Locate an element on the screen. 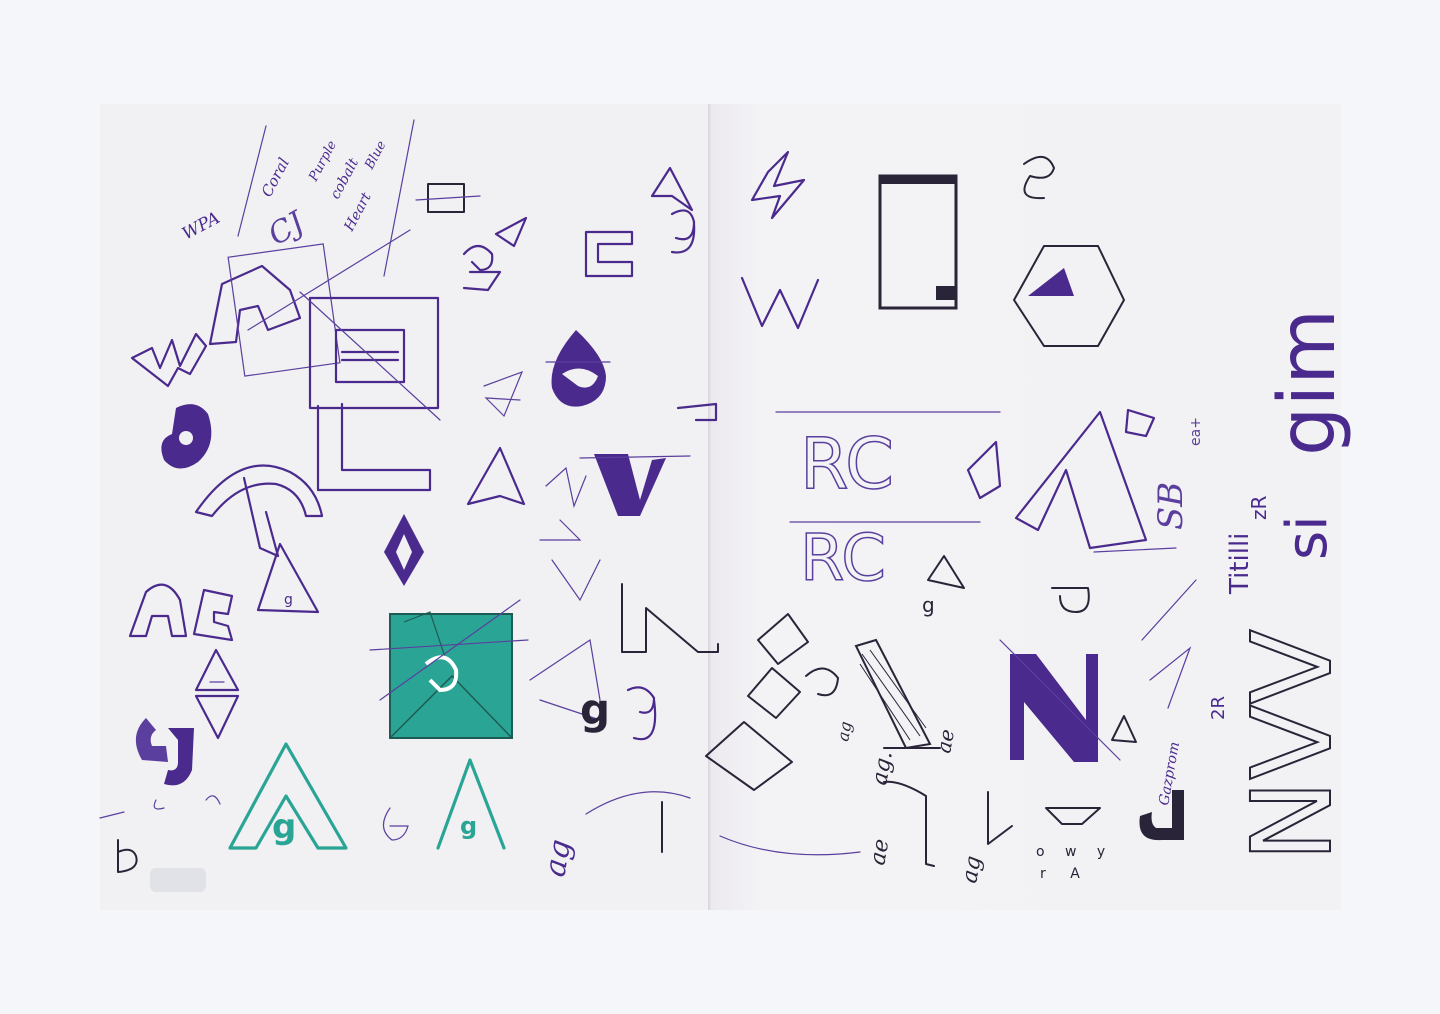  si-label: si is located at coordinates (1307, 537).